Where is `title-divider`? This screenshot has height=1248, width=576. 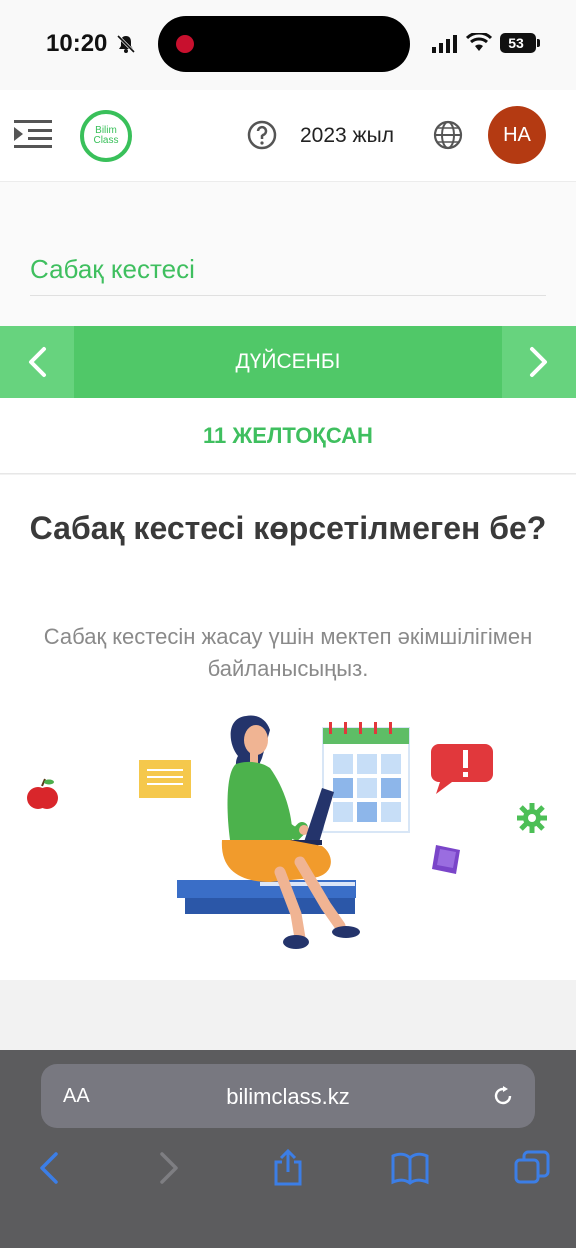
title-divider is located at coordinates (288, 295).